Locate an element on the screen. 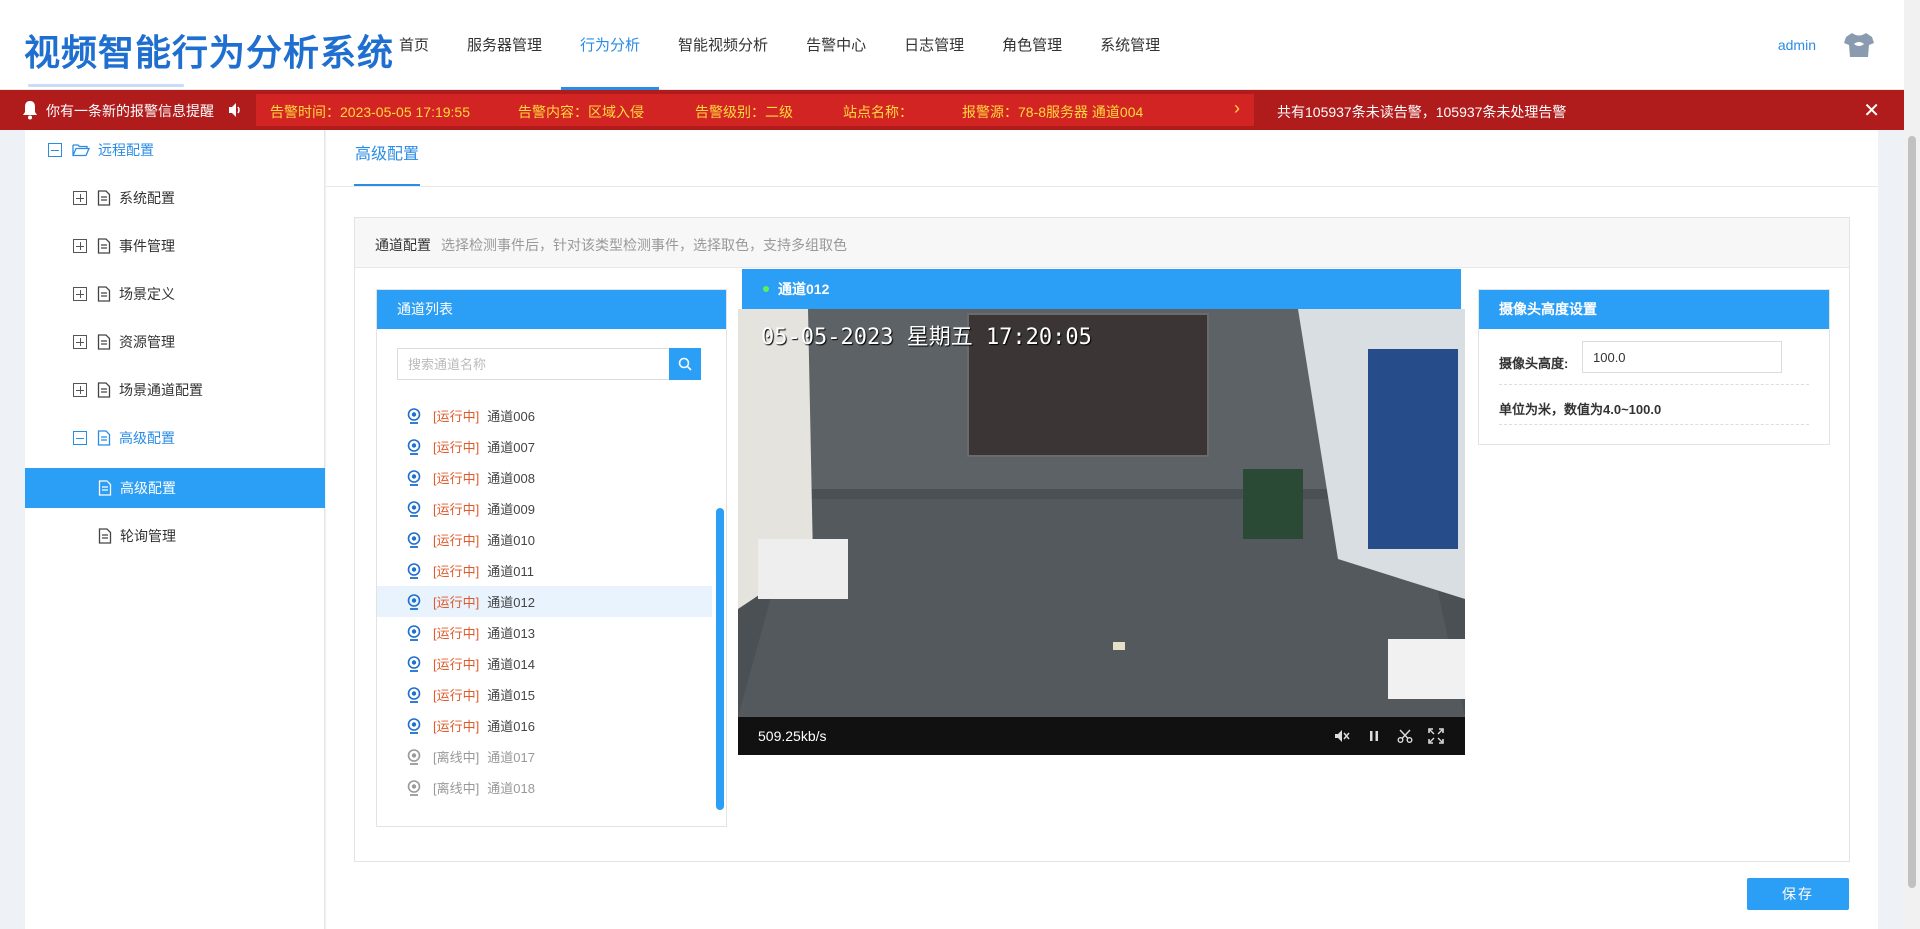 This screenshot has width=1920, height=929. nav-home: 首页 is located at coordinates (414, 45).